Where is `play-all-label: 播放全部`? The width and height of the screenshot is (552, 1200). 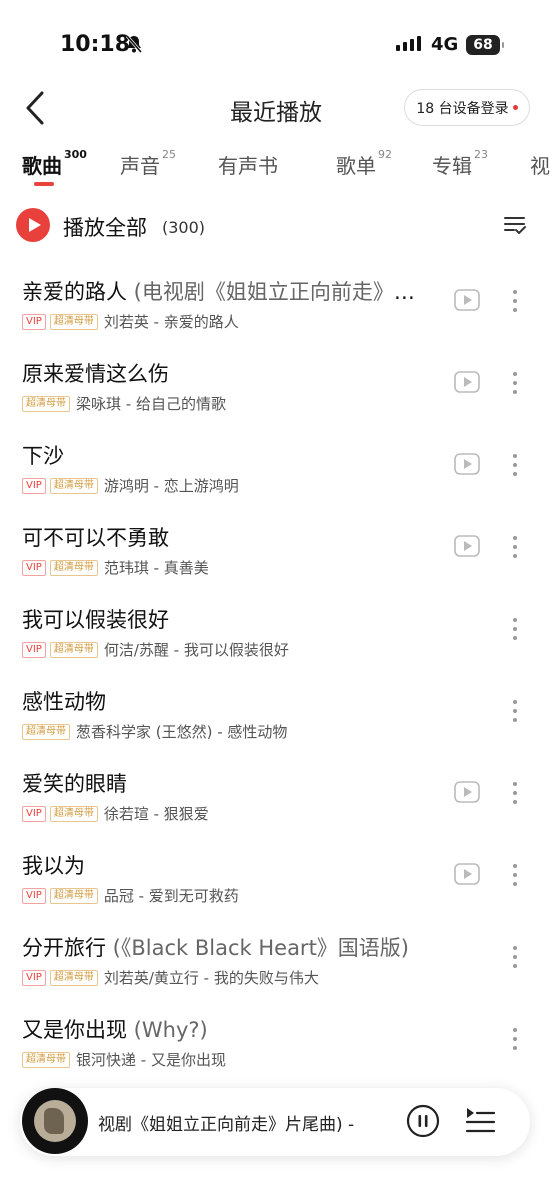 play-all-label: 播放全部 is located at coordinates (105, 228).